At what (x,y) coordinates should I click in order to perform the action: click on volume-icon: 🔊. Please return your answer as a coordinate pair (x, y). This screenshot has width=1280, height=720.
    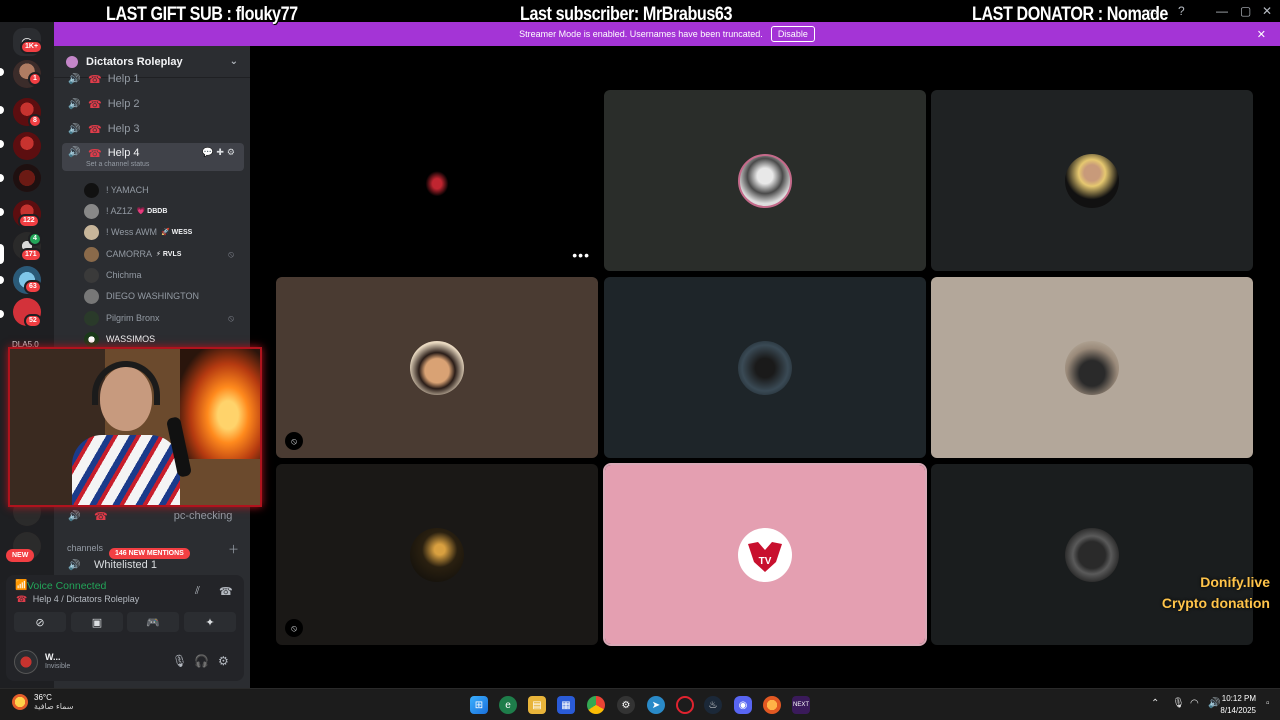
    Looking at the image, I should click on (1214, 703).